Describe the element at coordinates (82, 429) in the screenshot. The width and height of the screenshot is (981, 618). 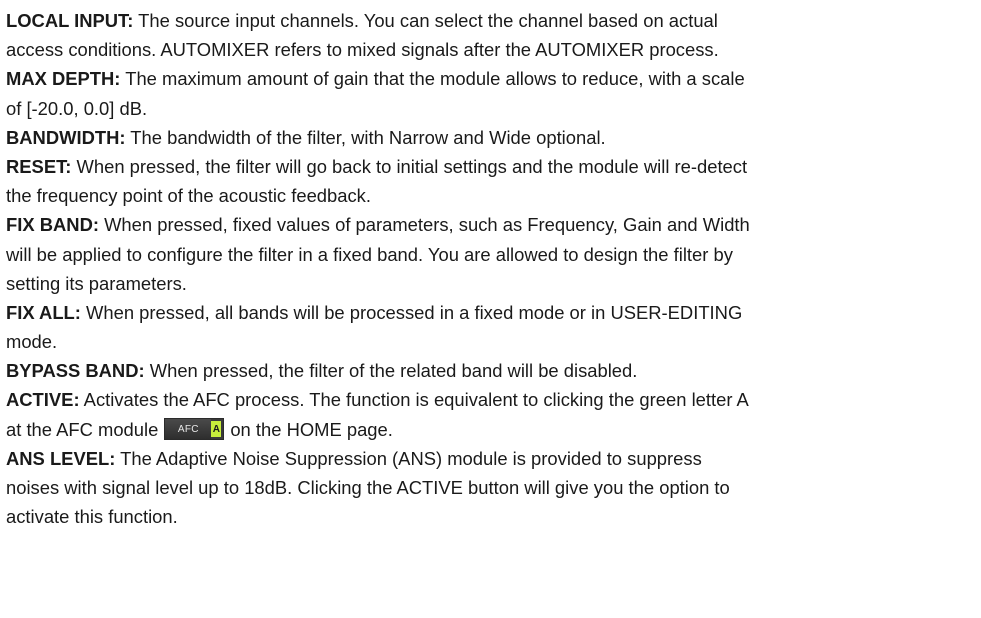
I see `active-text-2: at the AFC module` at that location.